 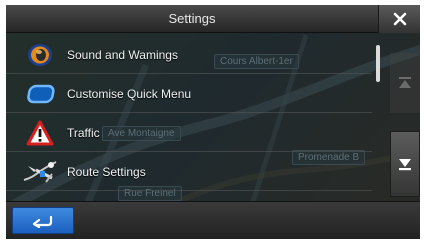 I want to click on quick-menu-icon, so click(x=40, y=94).